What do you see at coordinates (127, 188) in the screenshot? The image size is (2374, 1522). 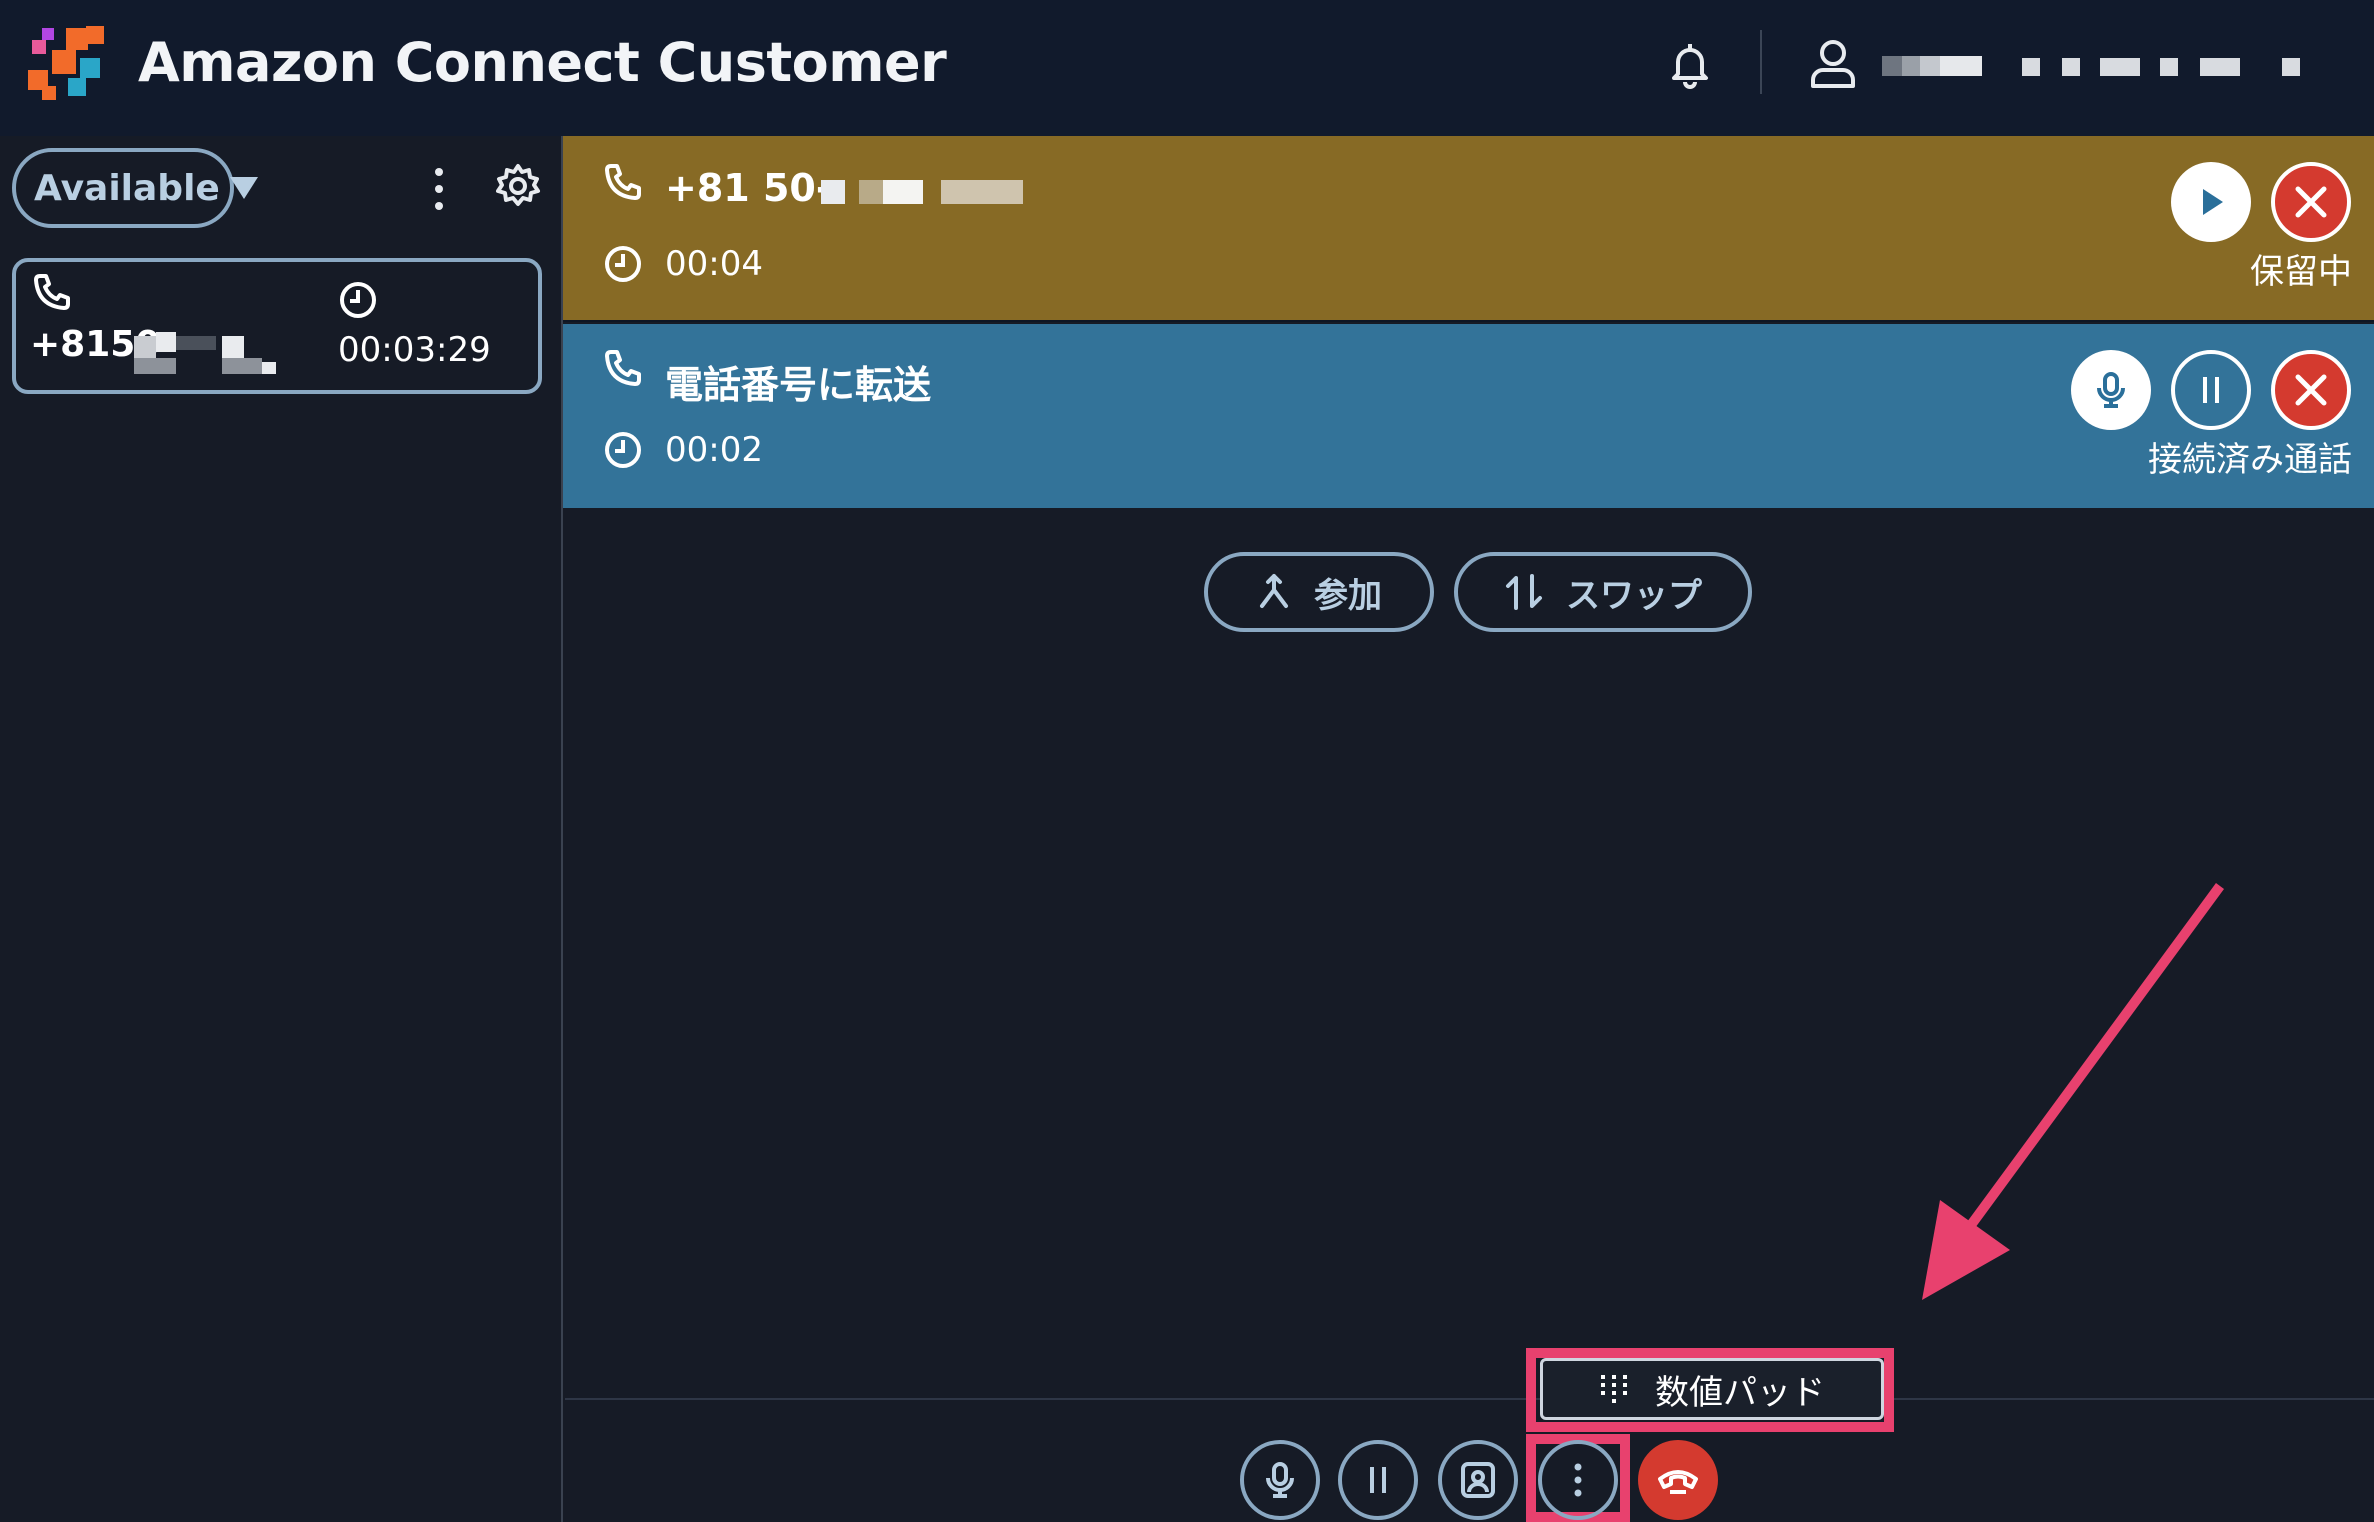 I see `agent-status-label: Available` at bounding box center [127, 188].